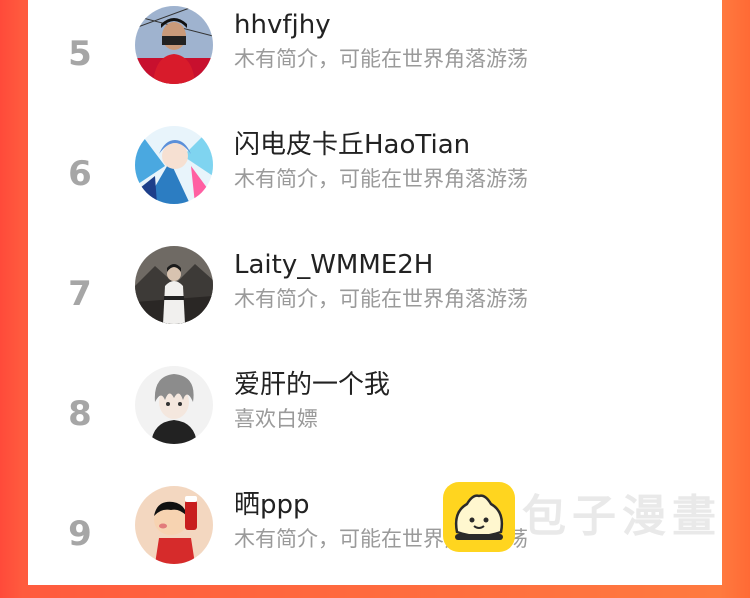 The height and width of the screenshot is (598, 750). What do you see at coordinates (276, 419) in the screenshot?
I see `user-description: 喜欢白嫖` at bounding box center [276, 419].